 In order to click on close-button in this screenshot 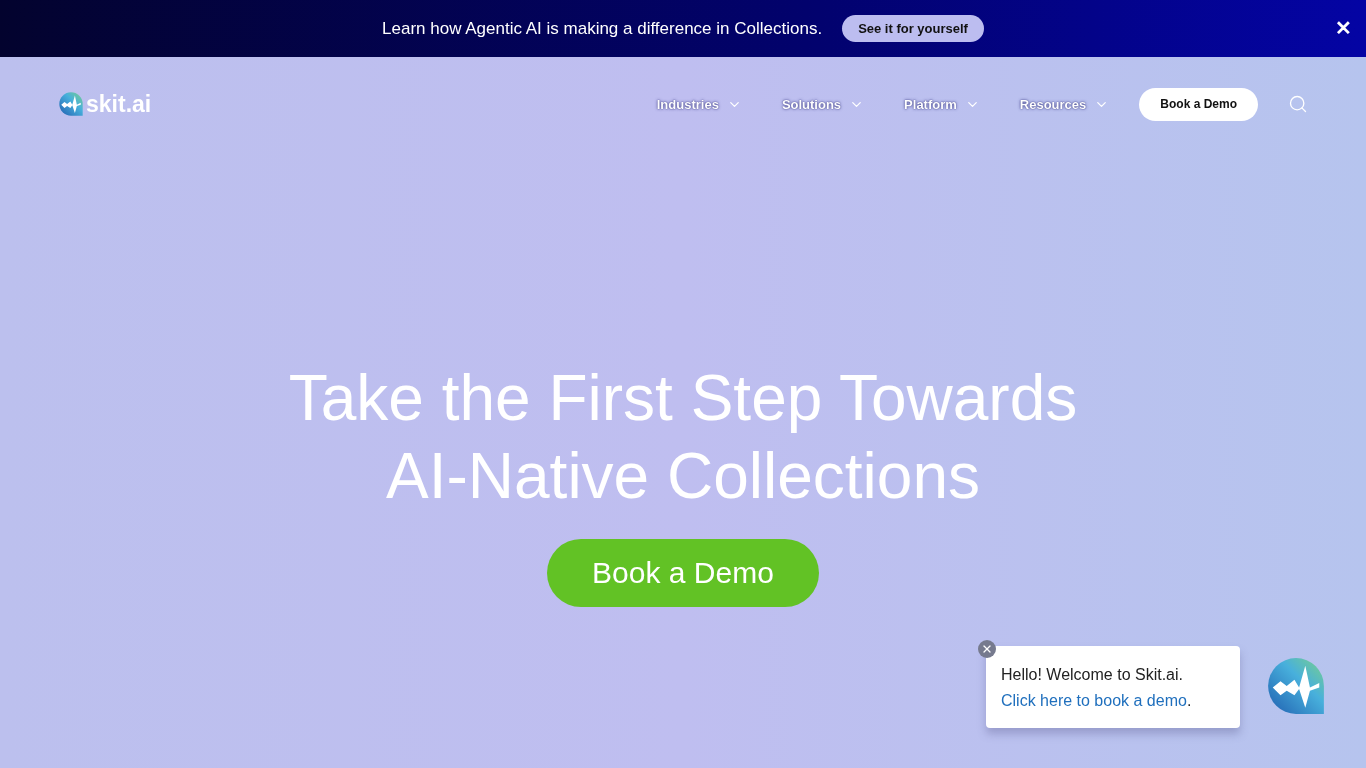, I will do `click(987, 649)`.